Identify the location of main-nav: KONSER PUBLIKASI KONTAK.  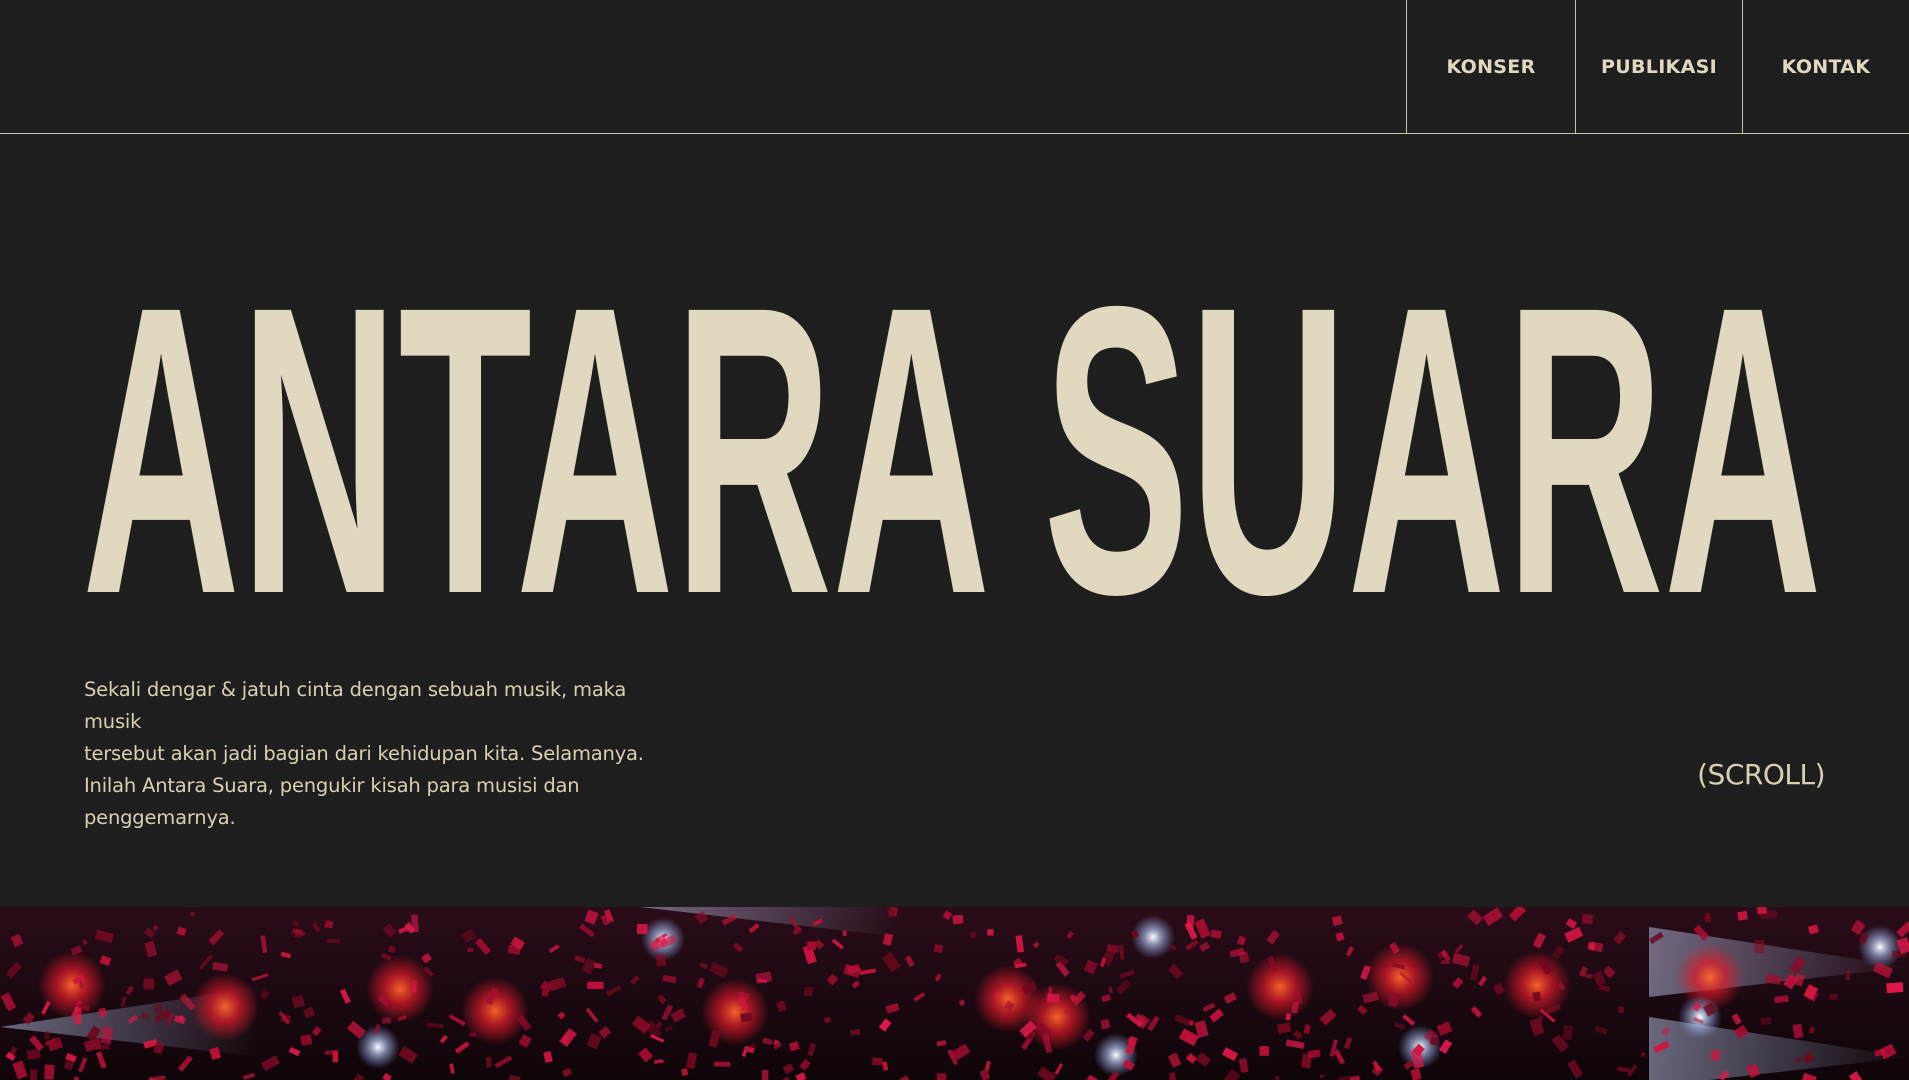
(1657, 67).